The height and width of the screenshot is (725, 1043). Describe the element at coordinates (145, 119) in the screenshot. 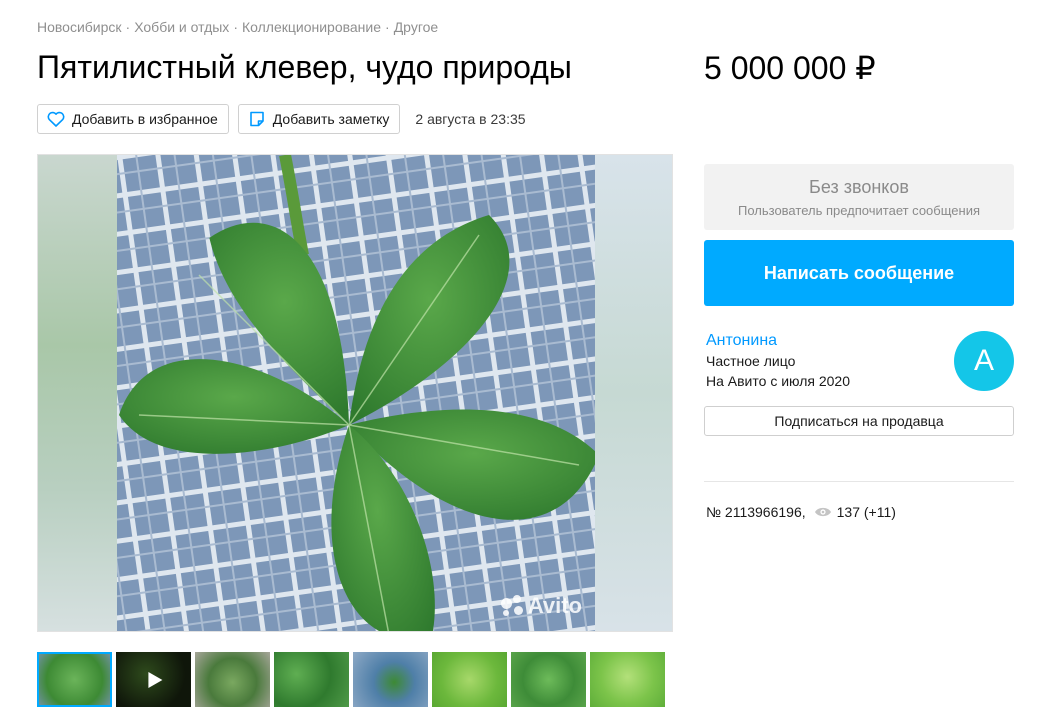

I see `add-to-favorites-label: Добавить в избранное` at that location.